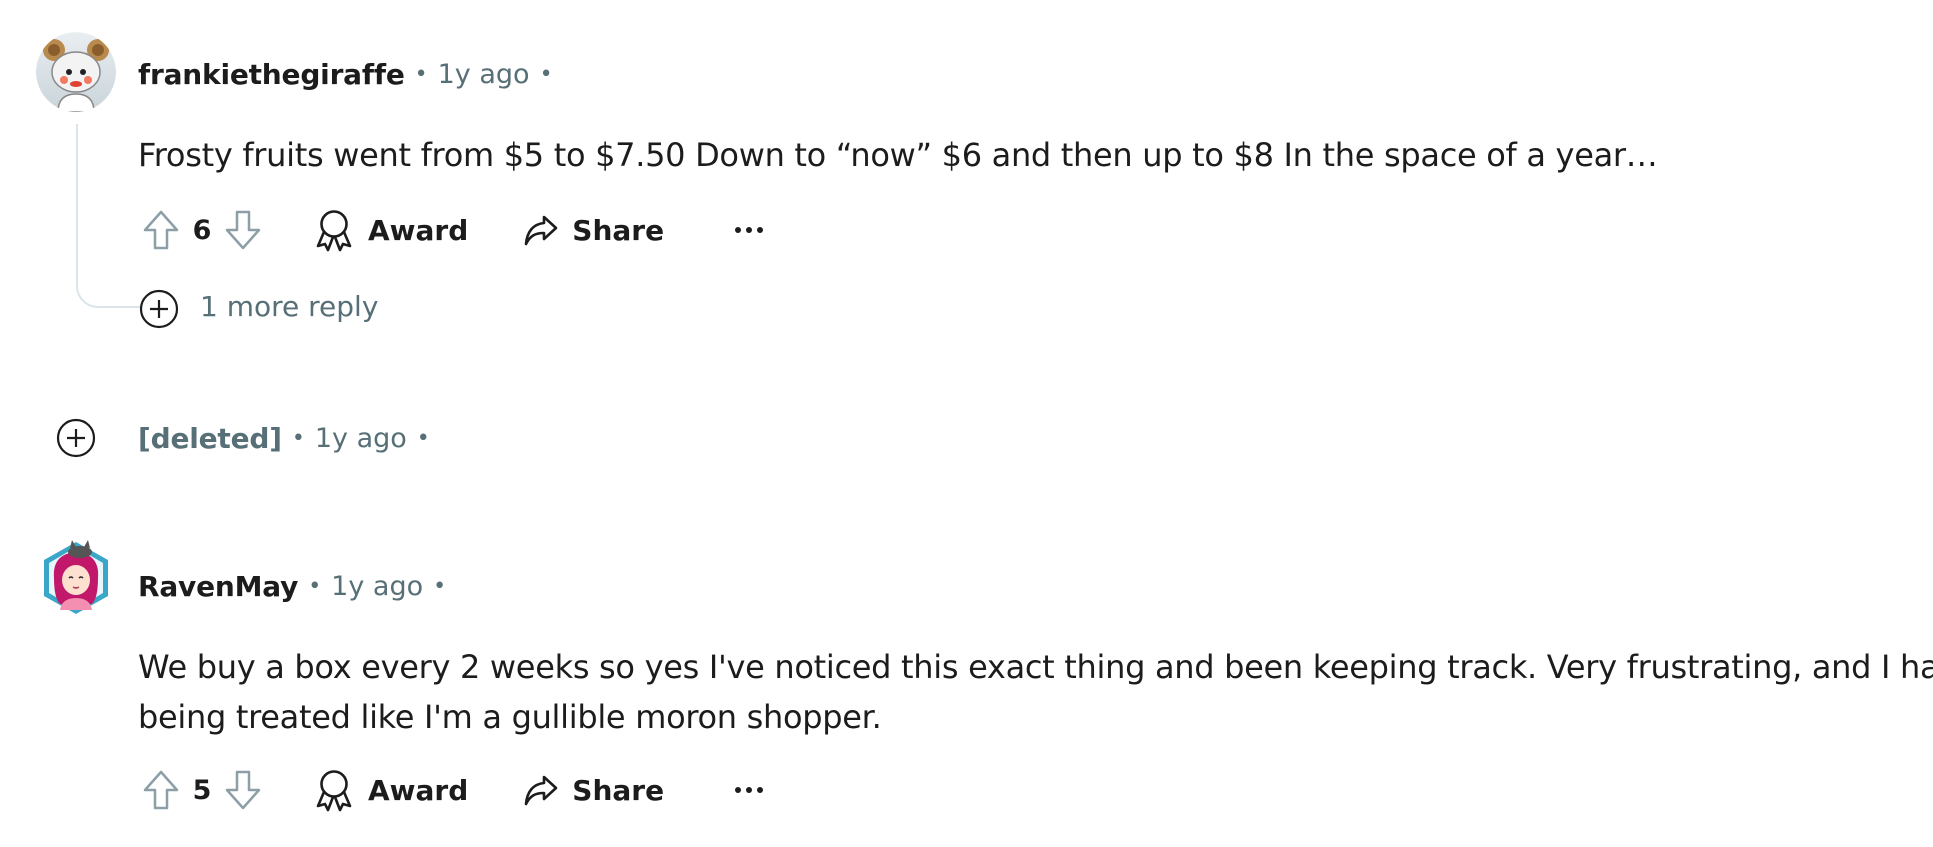  What do you see at coordinates (108, 216) in the screenshot?
I see `thread-line` at bounding box center [108, 216].